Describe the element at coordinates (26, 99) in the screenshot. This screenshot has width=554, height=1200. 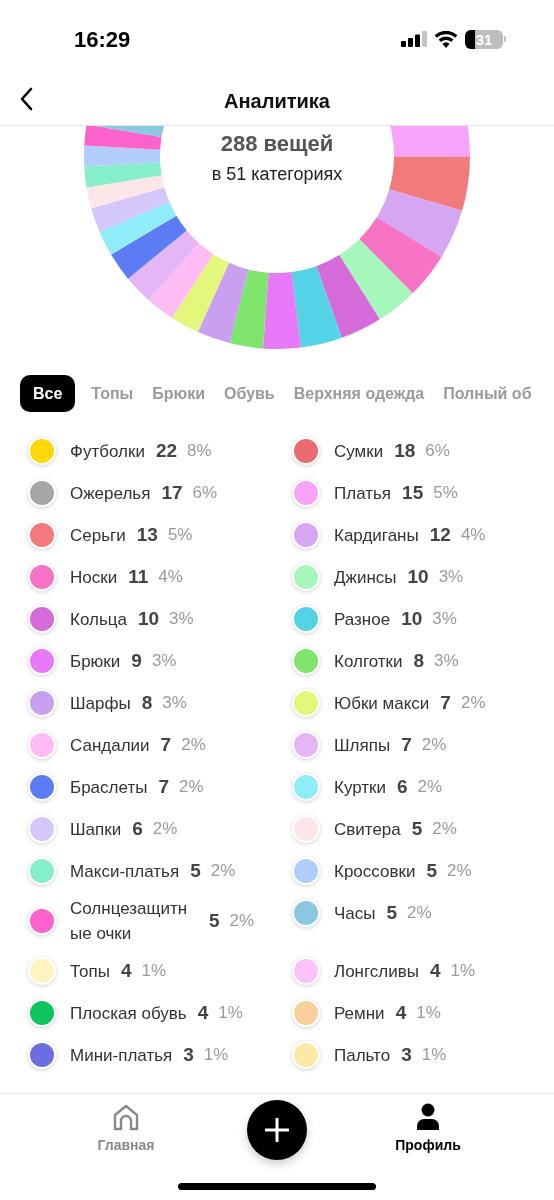
I see `back-icon` at that location.